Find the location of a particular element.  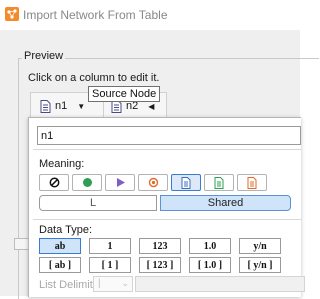

title-bar: Import Network From Table is located at coordinates (150, 15).